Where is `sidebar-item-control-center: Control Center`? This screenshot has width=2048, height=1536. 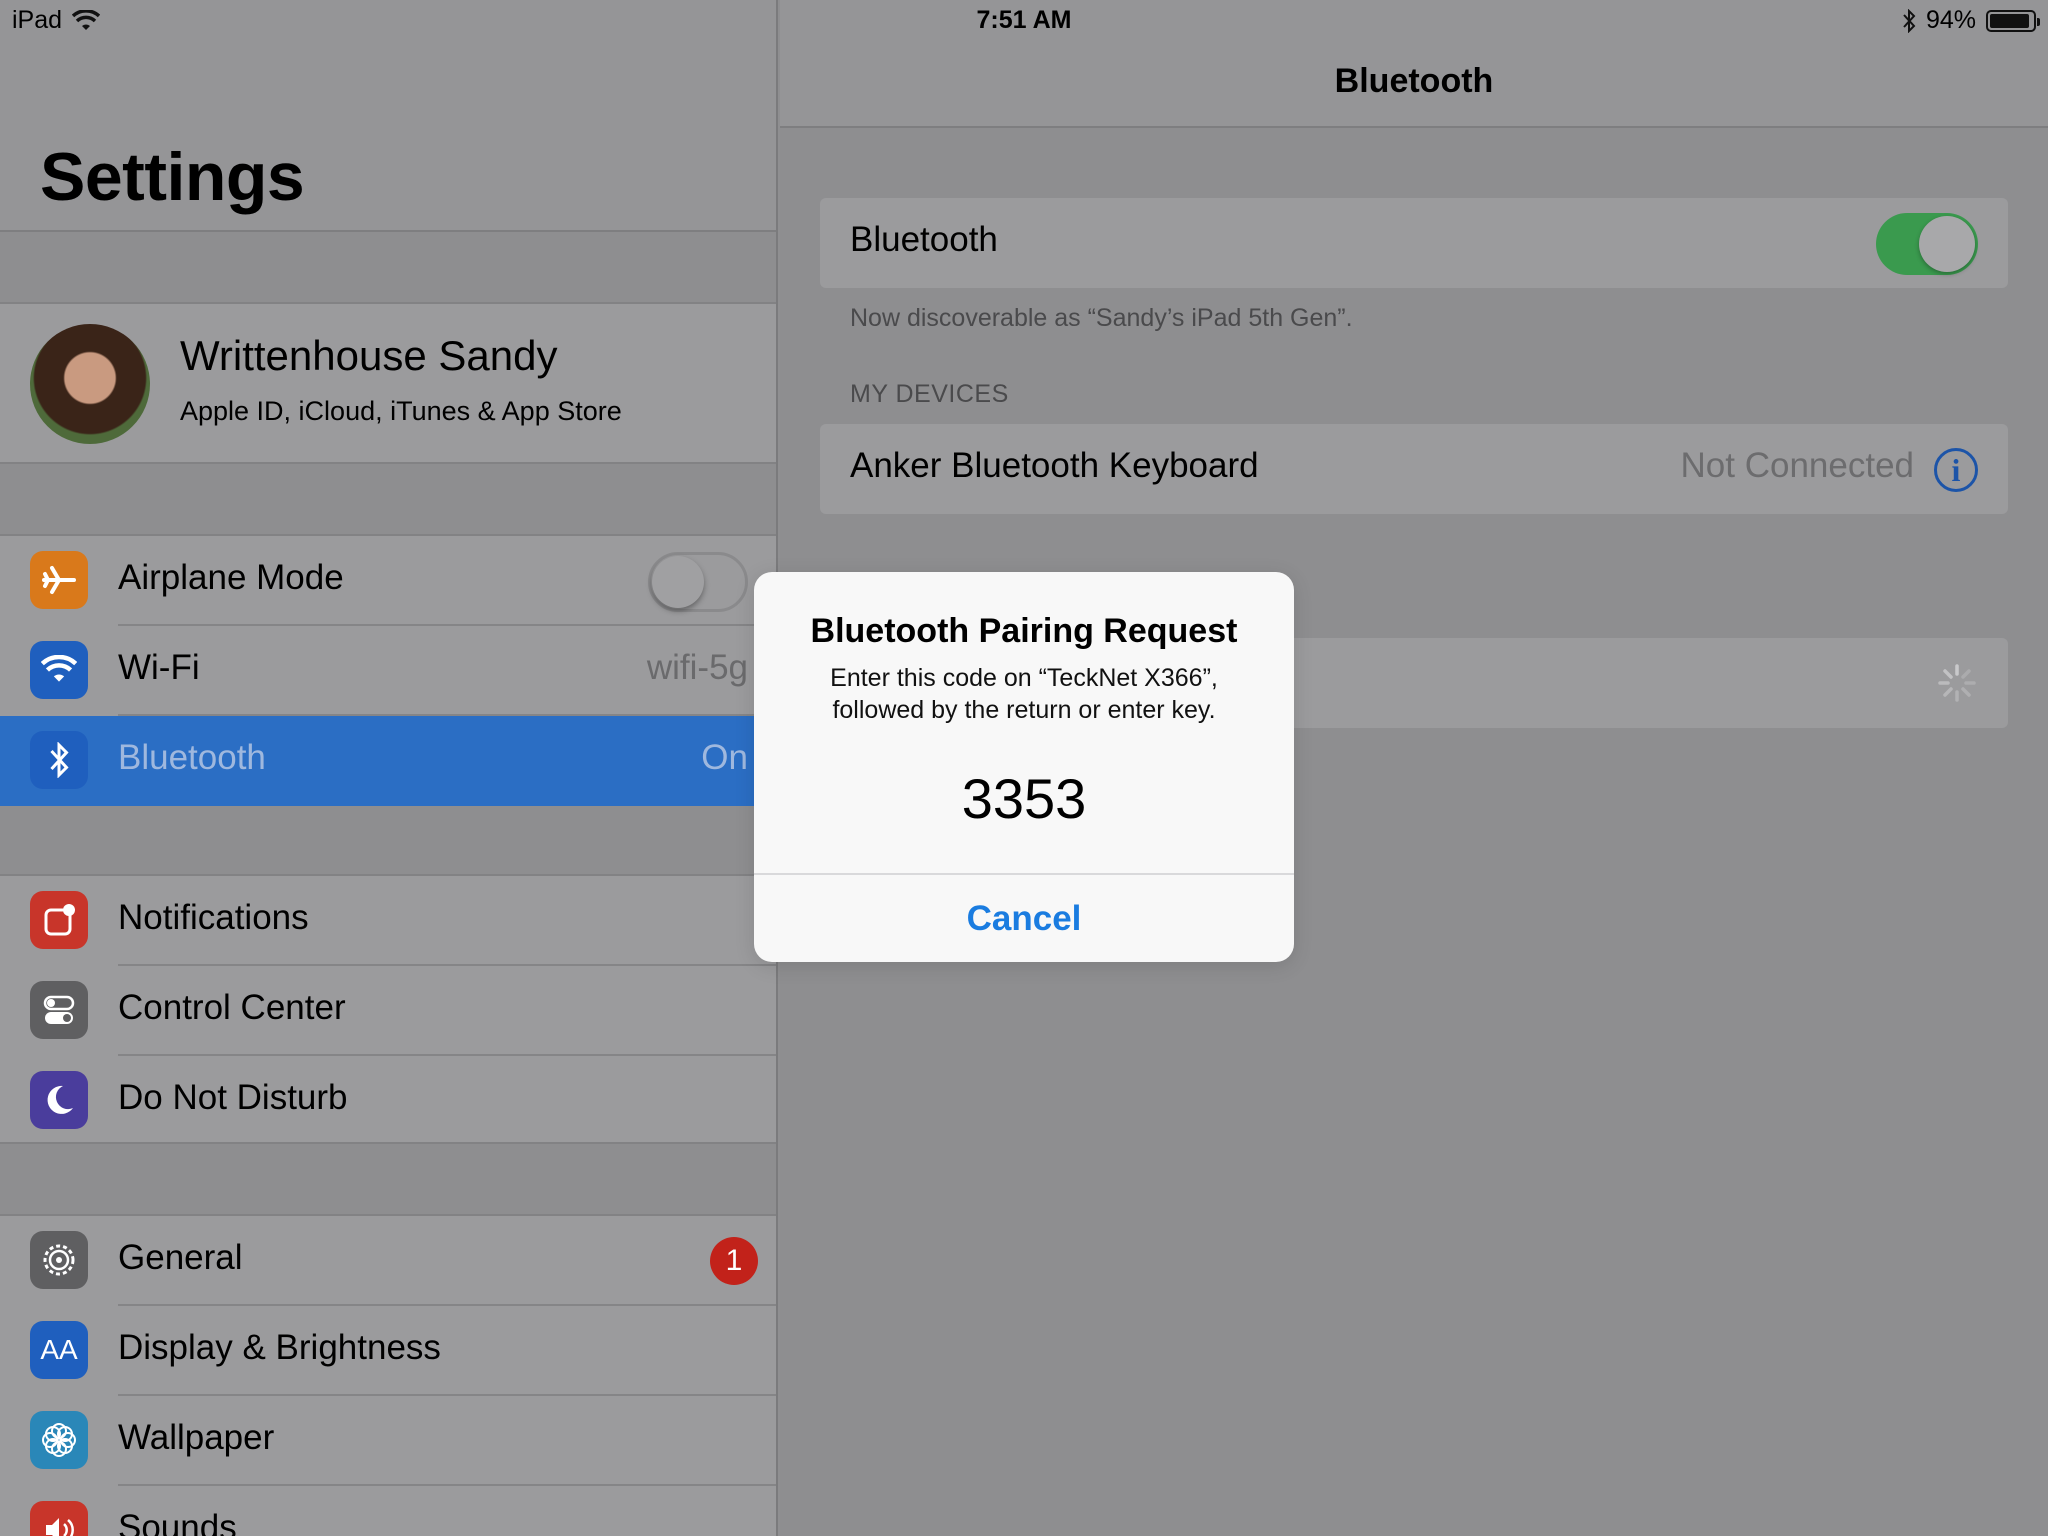
sidebar-item-control-center: Control Center is located at coordinates (388, 1011).